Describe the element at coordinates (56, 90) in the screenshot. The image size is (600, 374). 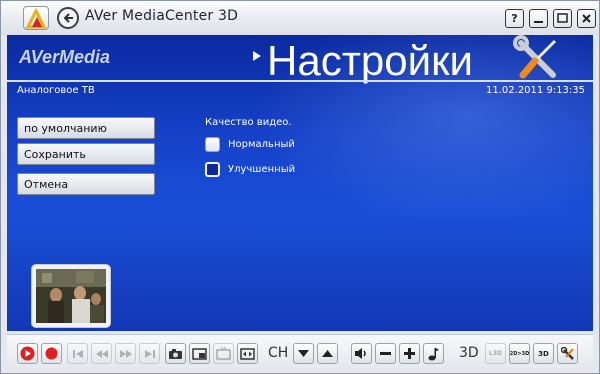
I see `source-mode-label: Аналоговое ТВ` at that location.